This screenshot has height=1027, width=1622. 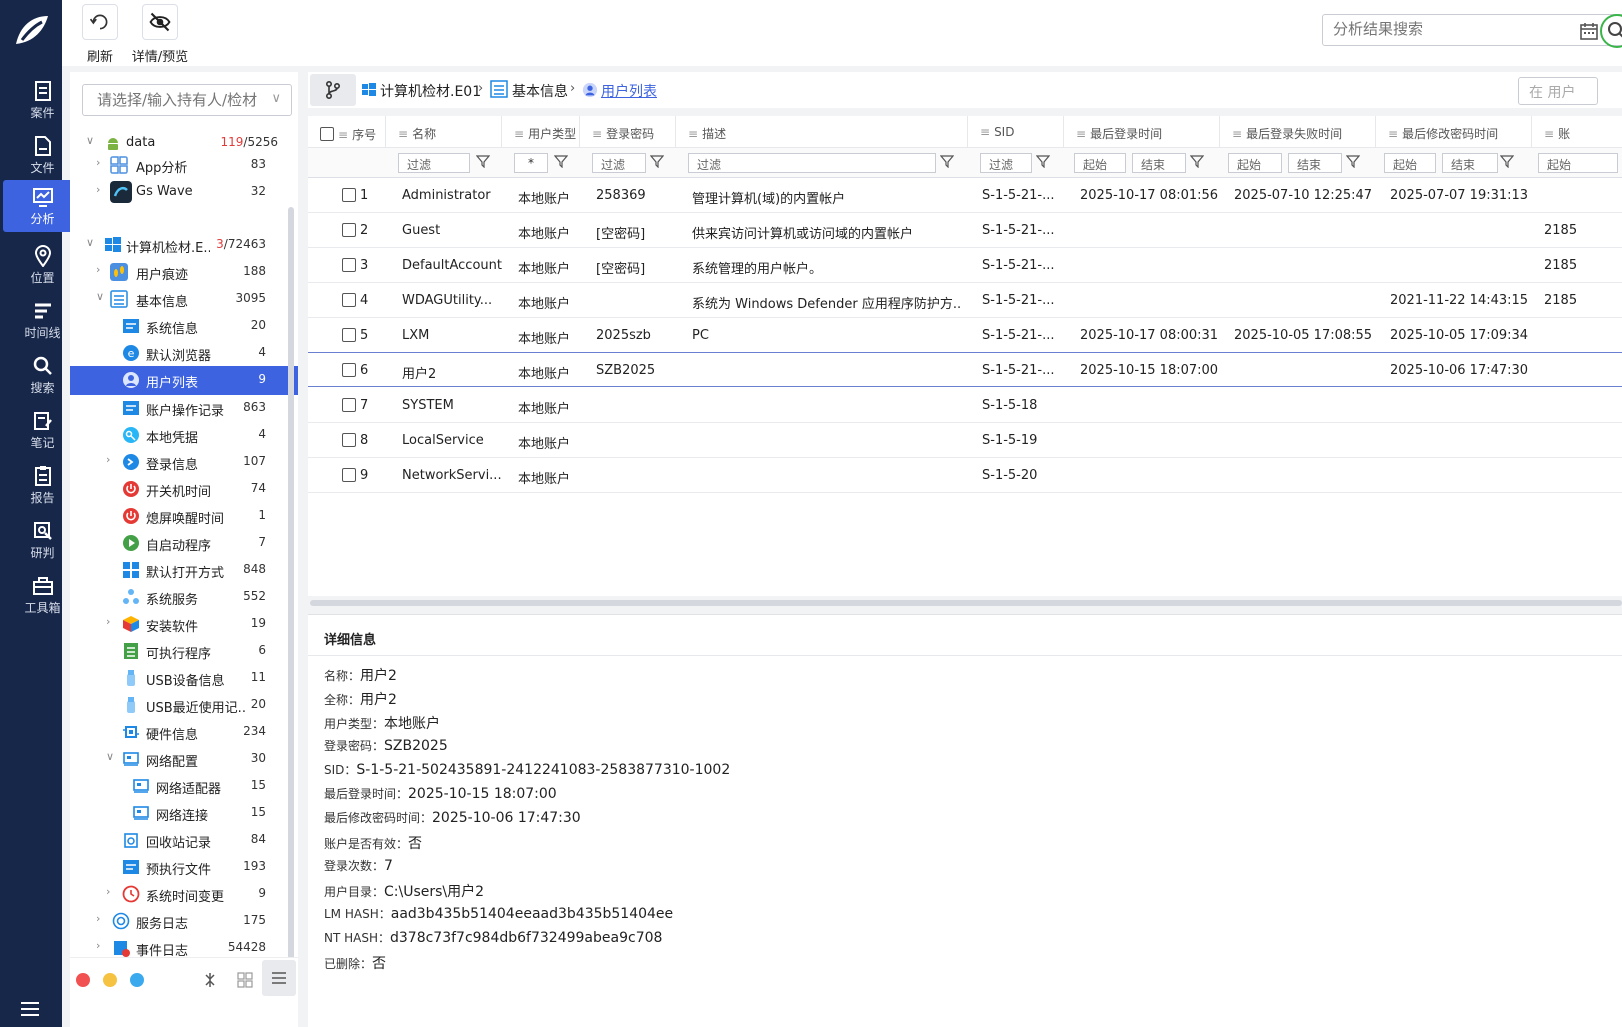 I want to click on filter-password: 过滤, so click(x=619, y=163).